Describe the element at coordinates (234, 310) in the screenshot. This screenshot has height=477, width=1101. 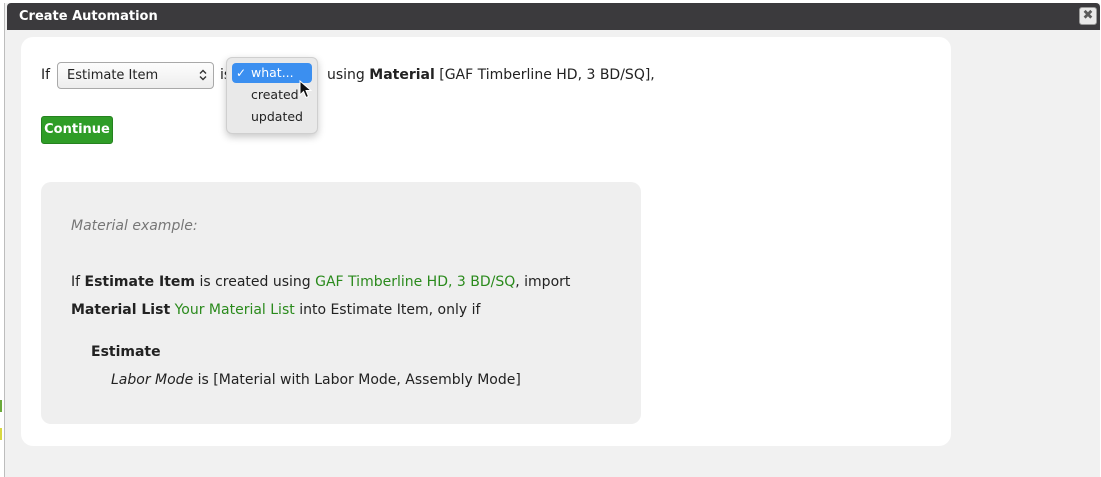
I see `example-list-link: Your Material List` at that location.